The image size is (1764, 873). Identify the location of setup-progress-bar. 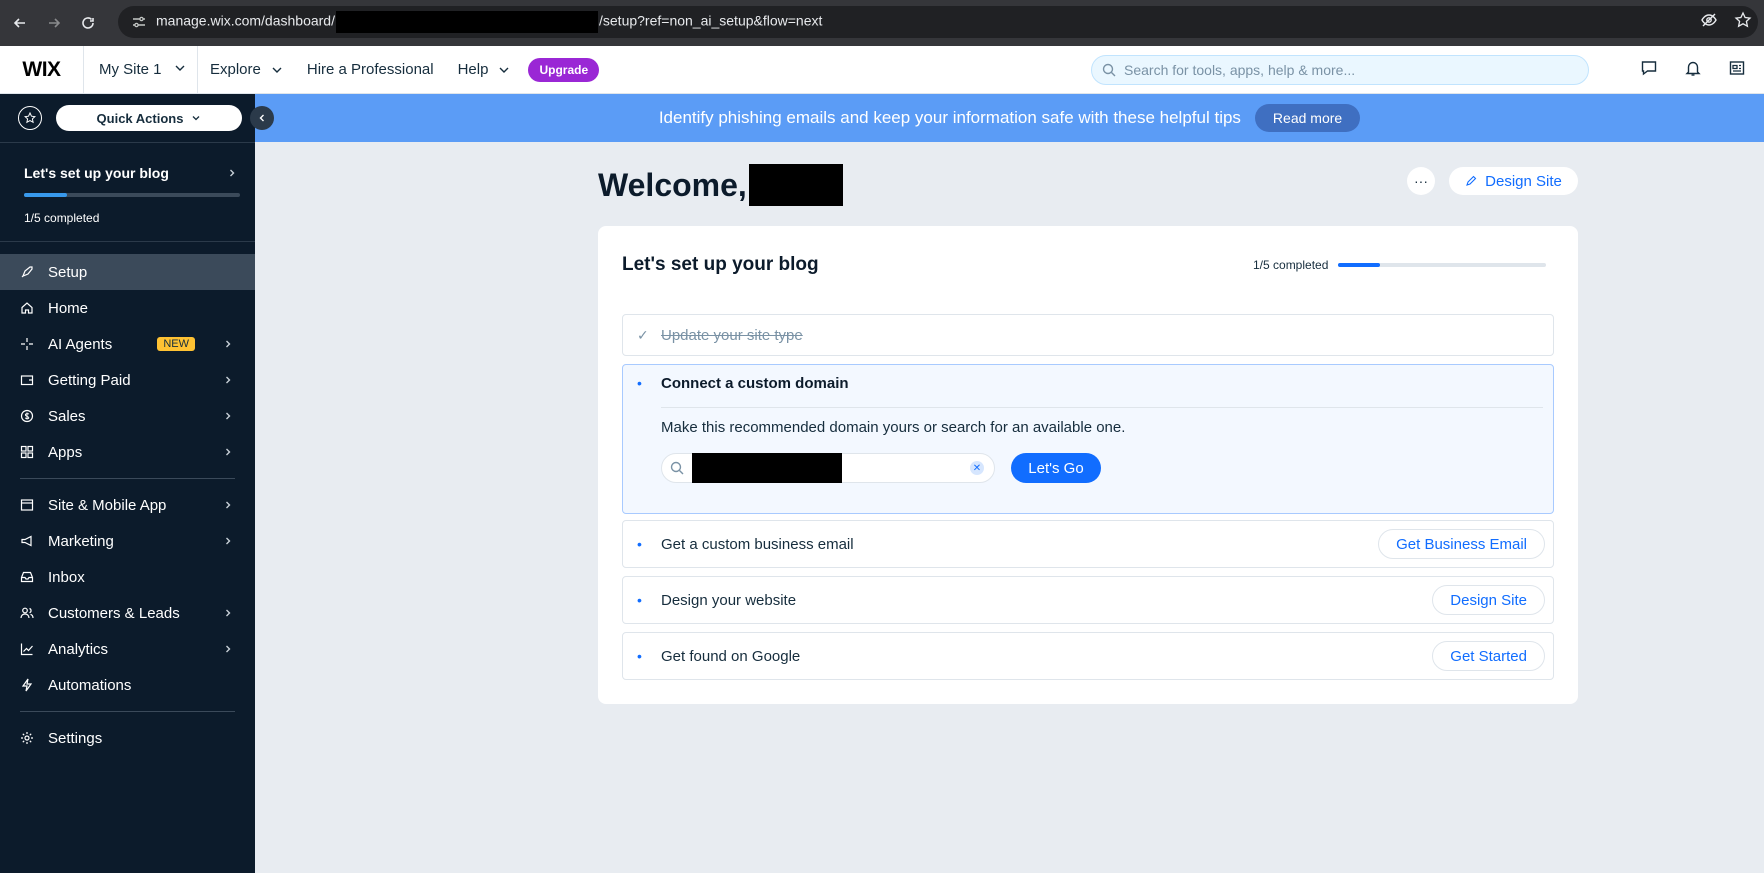
(132, 195).